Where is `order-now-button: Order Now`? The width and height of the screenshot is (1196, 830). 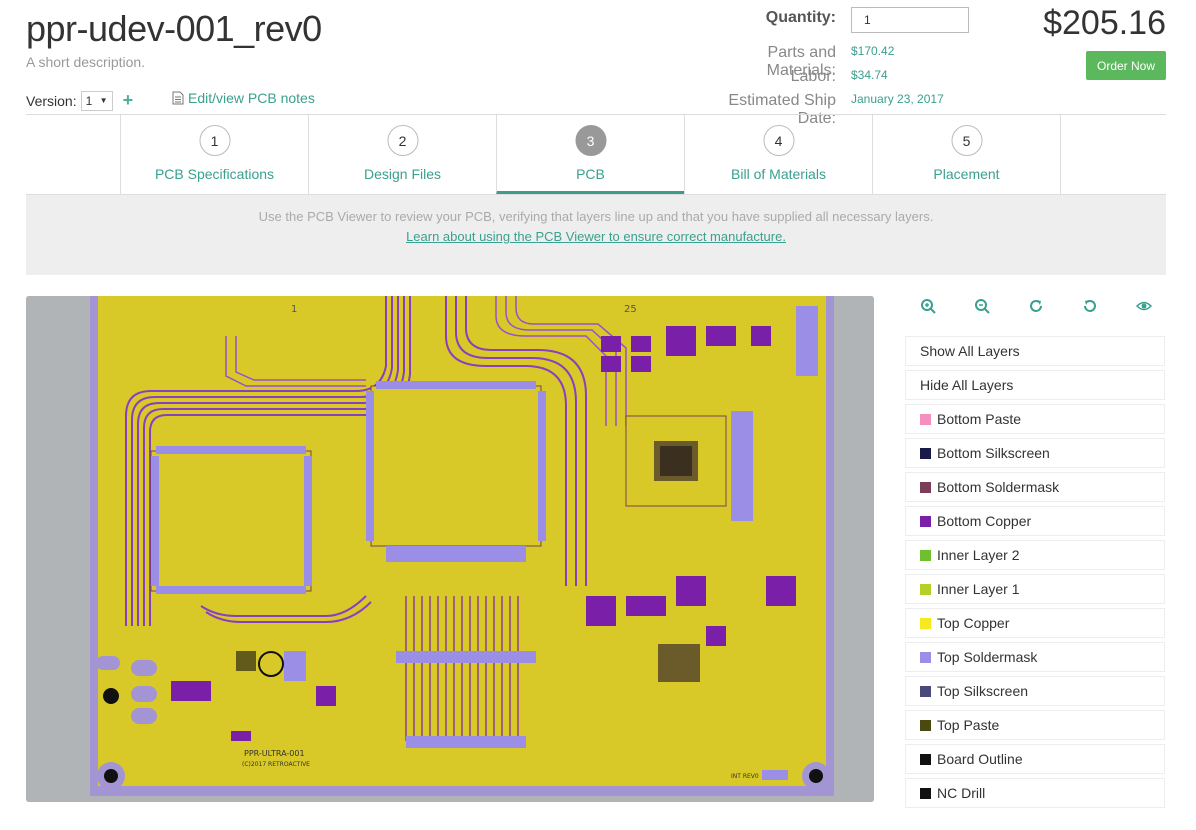
order-now-button: Order Now is located at coordinates (1126, 65).